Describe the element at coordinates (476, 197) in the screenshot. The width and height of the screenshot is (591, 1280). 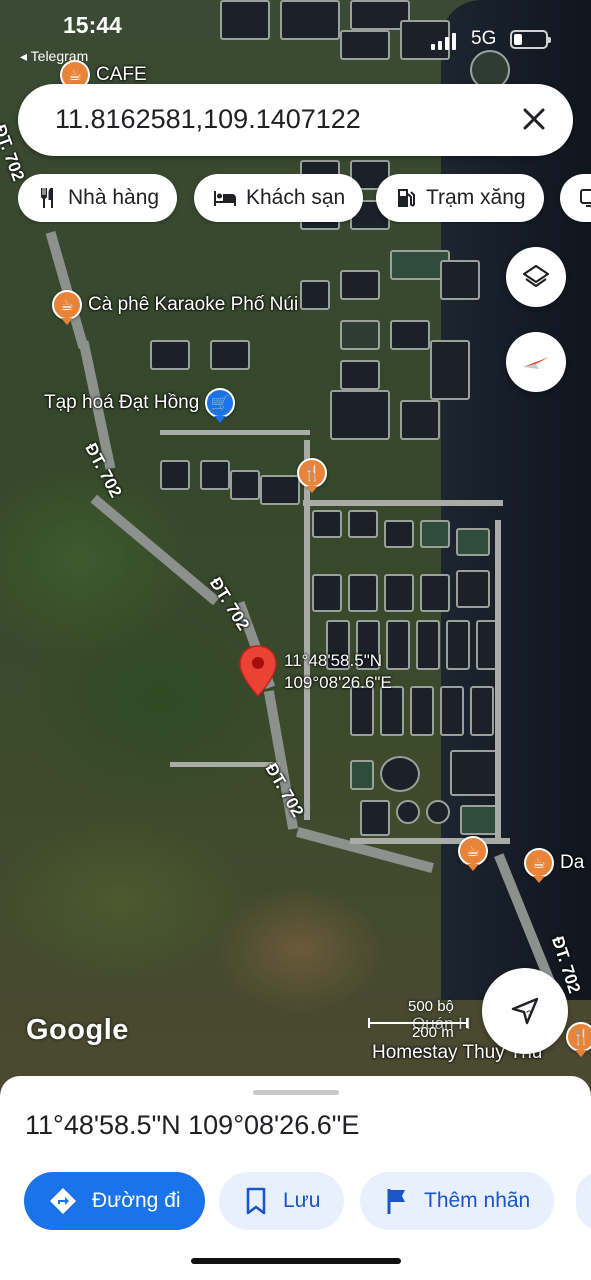
I see `chip-label: Trạm xăng` at that location.